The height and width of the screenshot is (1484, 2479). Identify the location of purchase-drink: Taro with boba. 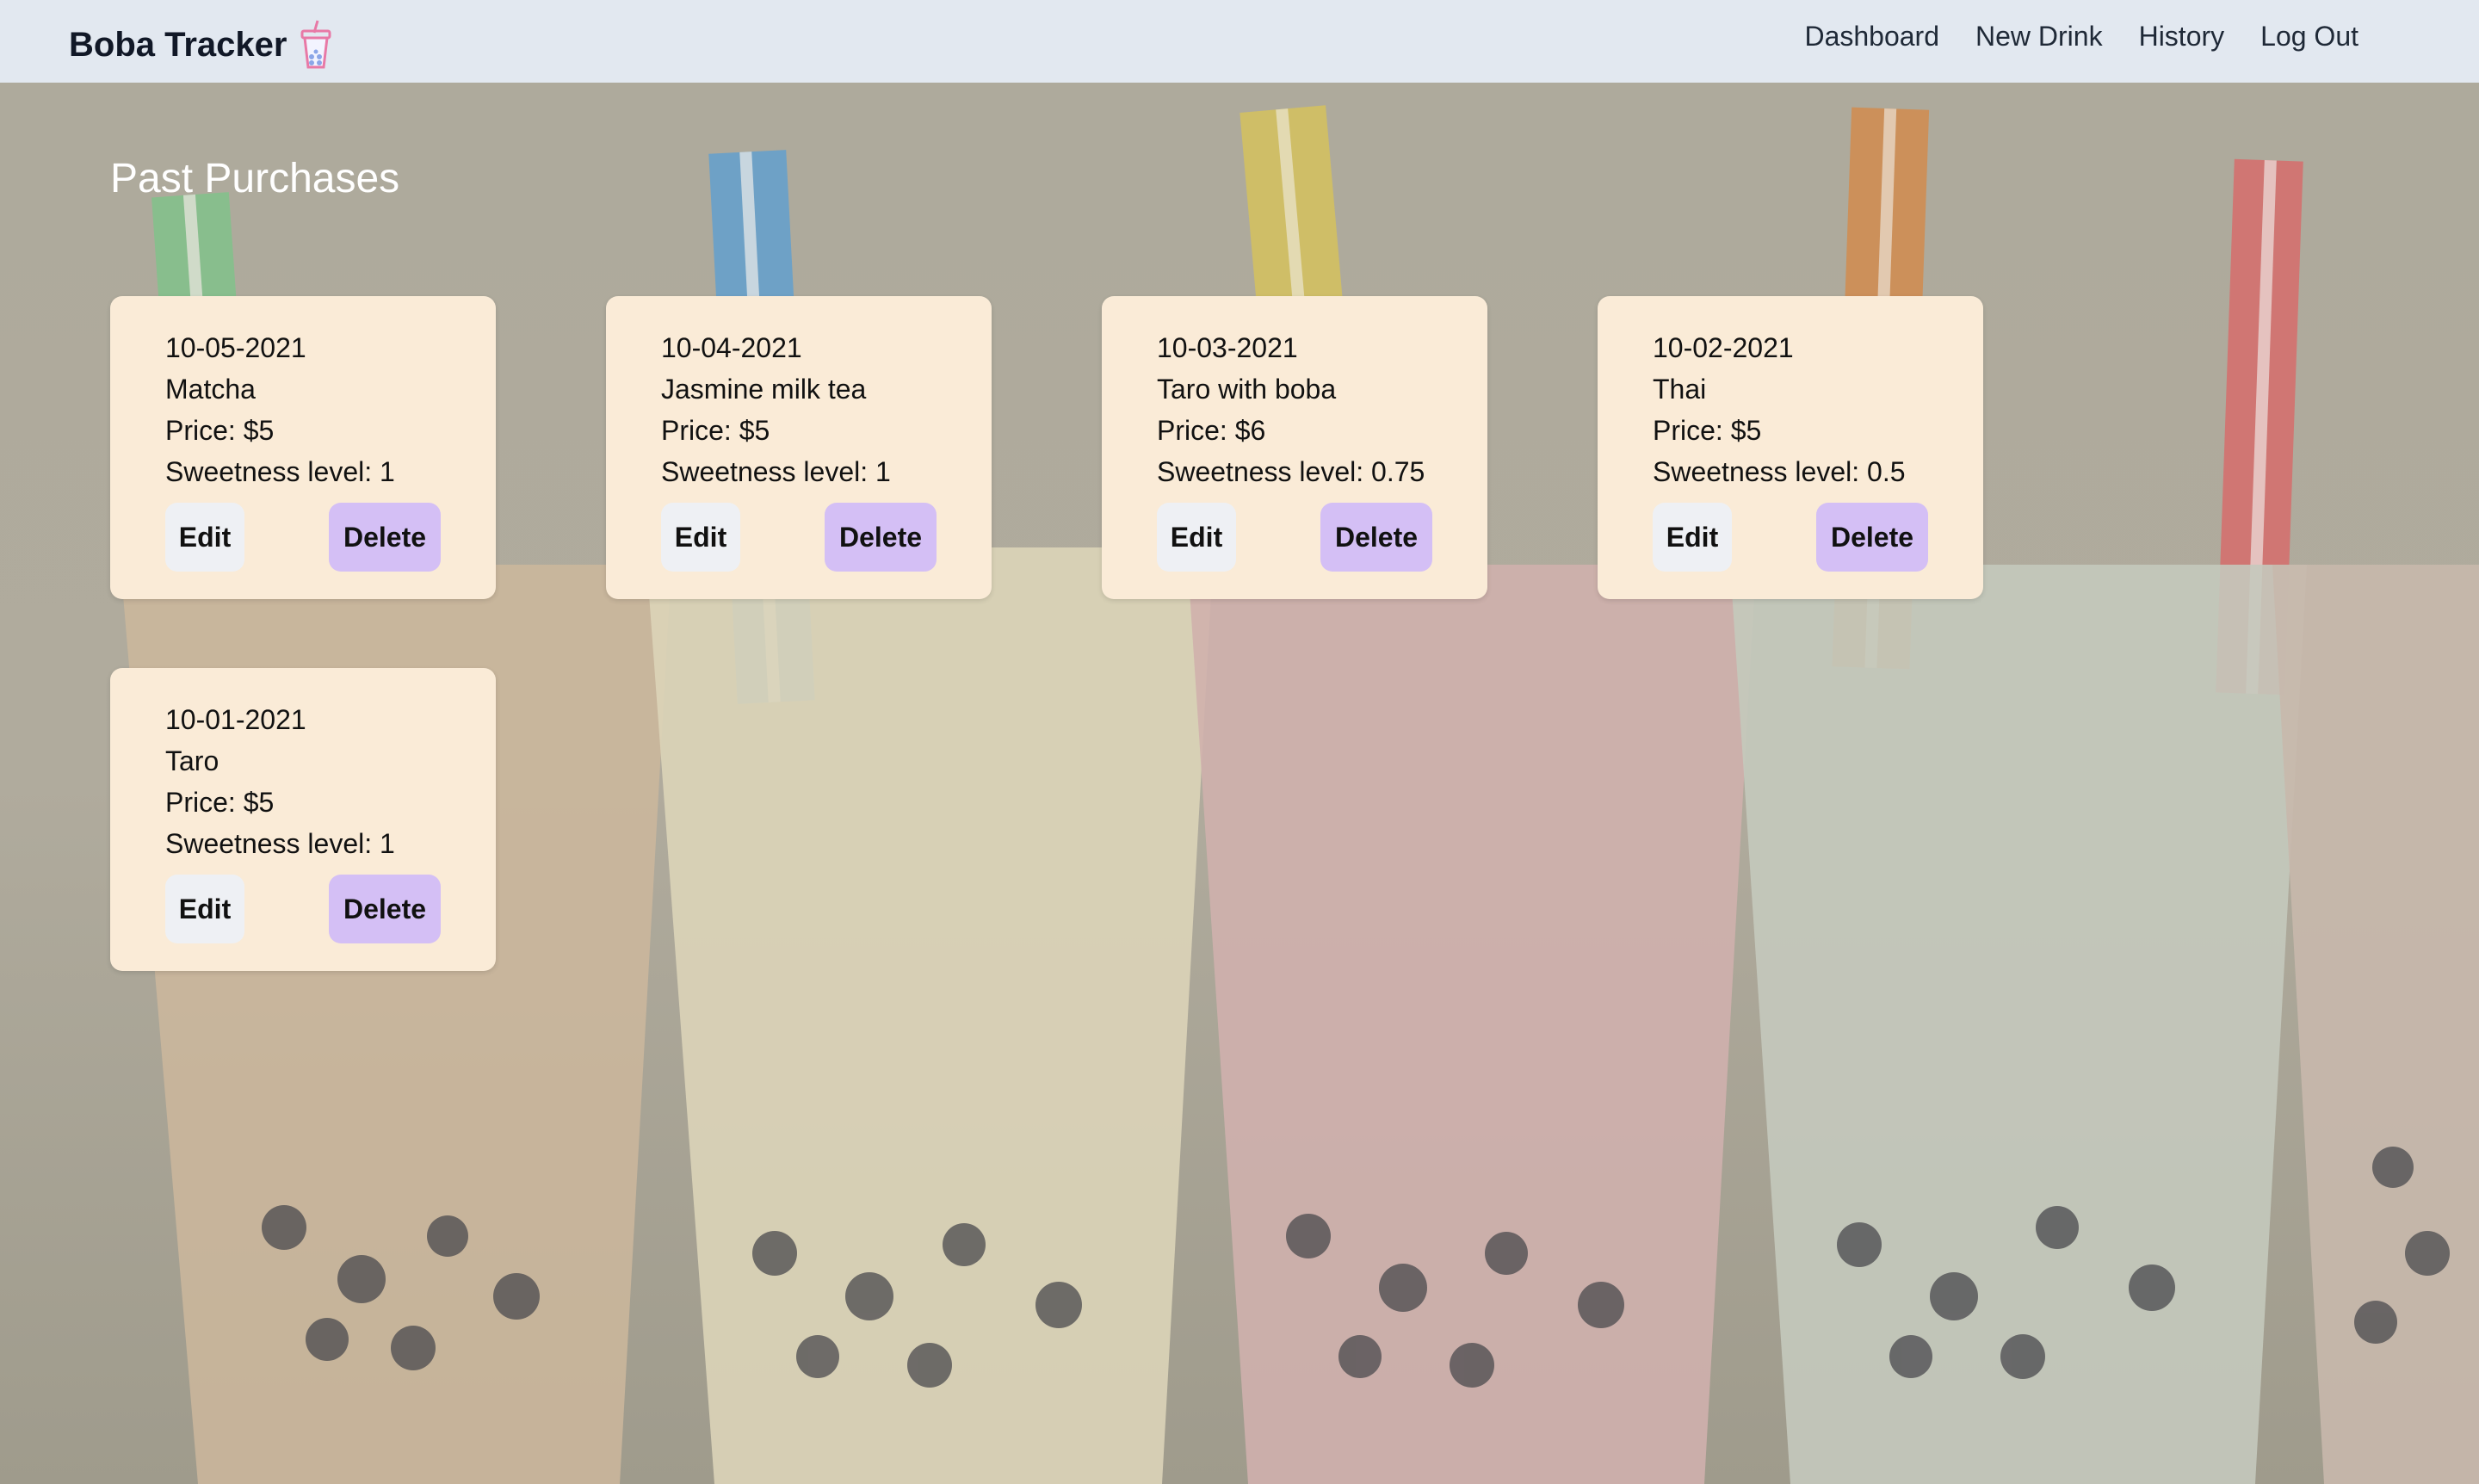
(1247, 389).